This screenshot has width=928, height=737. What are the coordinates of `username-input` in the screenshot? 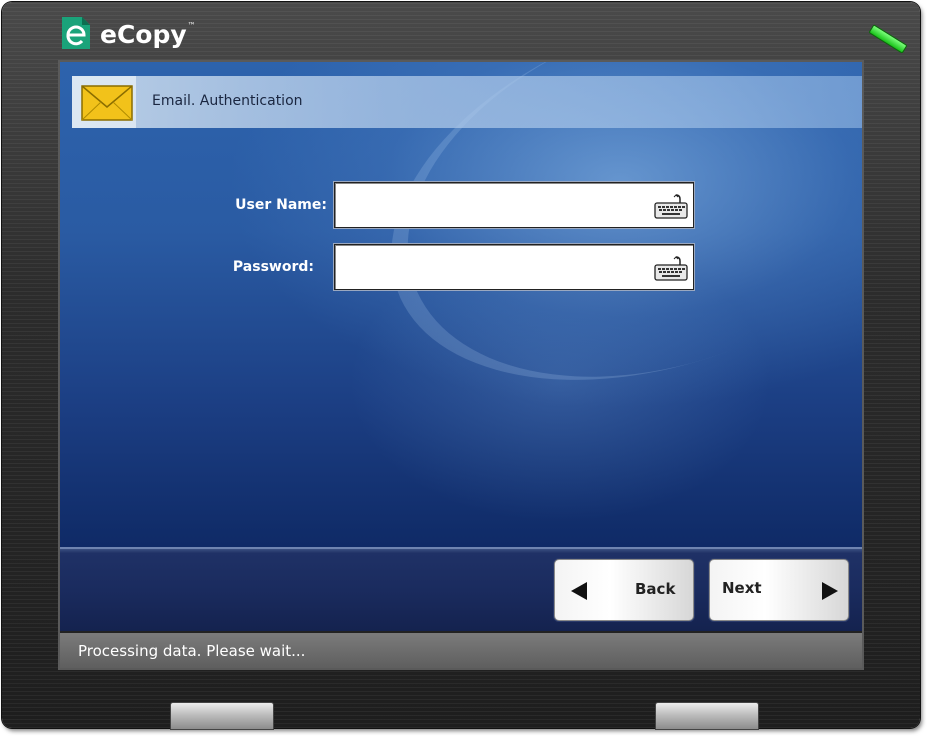 It's located at (493, 205).